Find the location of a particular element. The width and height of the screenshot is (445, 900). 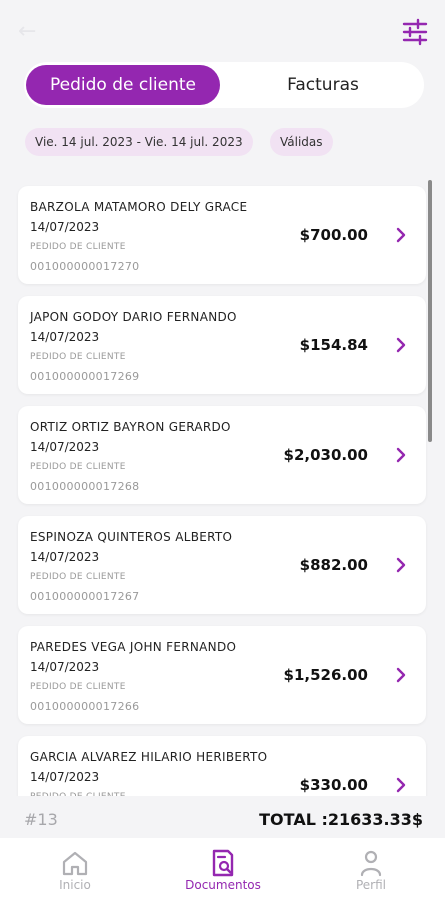

document-type-switch: Pedido de cliente Facturas is located at coordinates (224, 85).